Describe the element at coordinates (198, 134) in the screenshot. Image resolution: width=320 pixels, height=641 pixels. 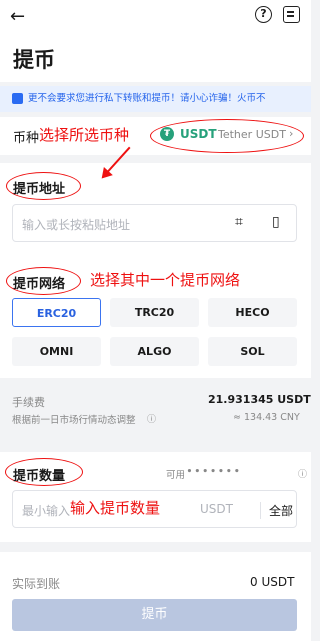
I see `coin-symbol: USDT` at that location.